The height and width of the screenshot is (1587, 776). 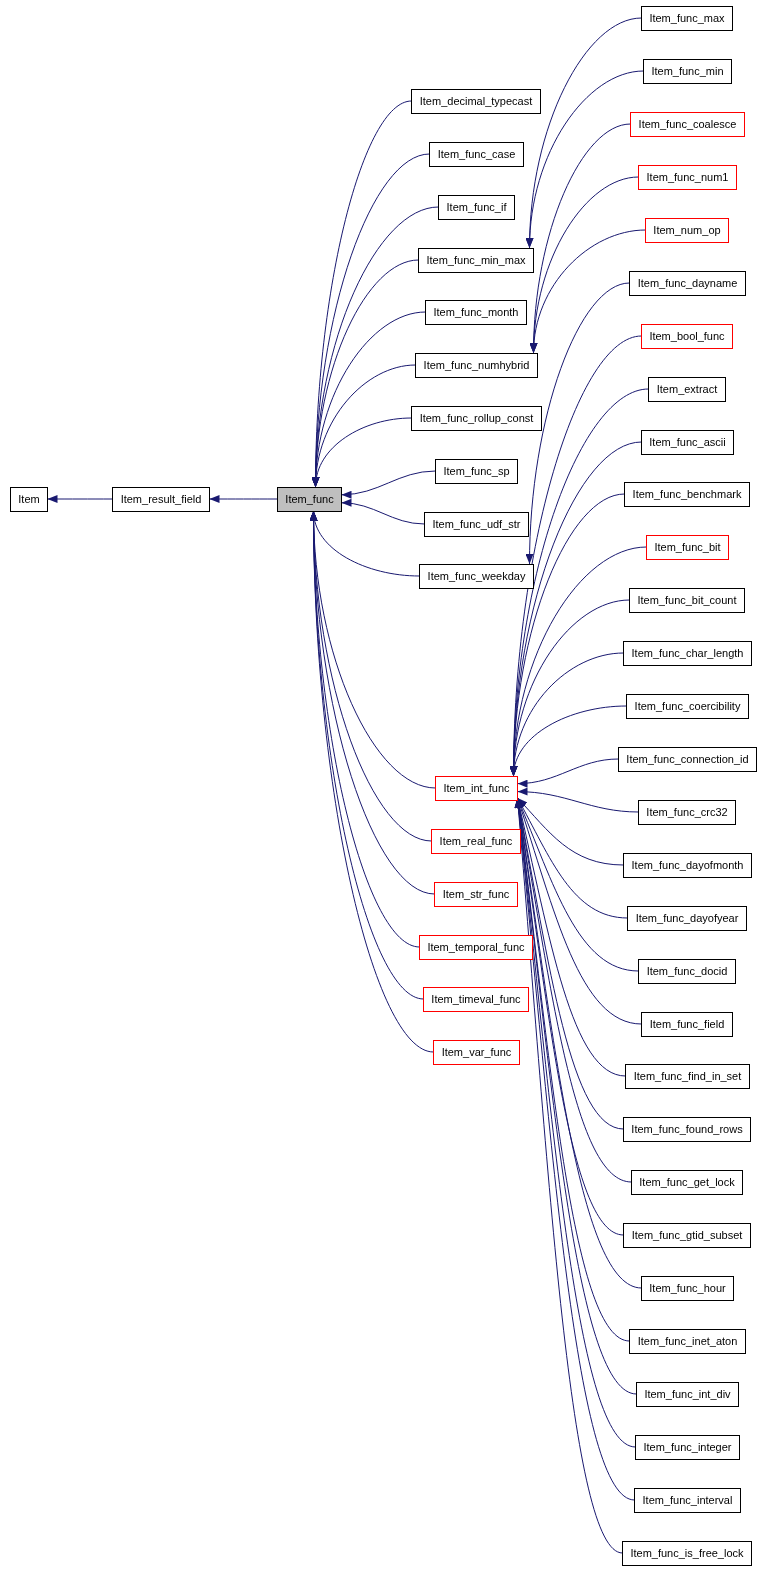 What do you see at coordinates (476, 524) in the screenshot?
I see `class-node: Item_func_udf_str` at bounding box center [476, 524].